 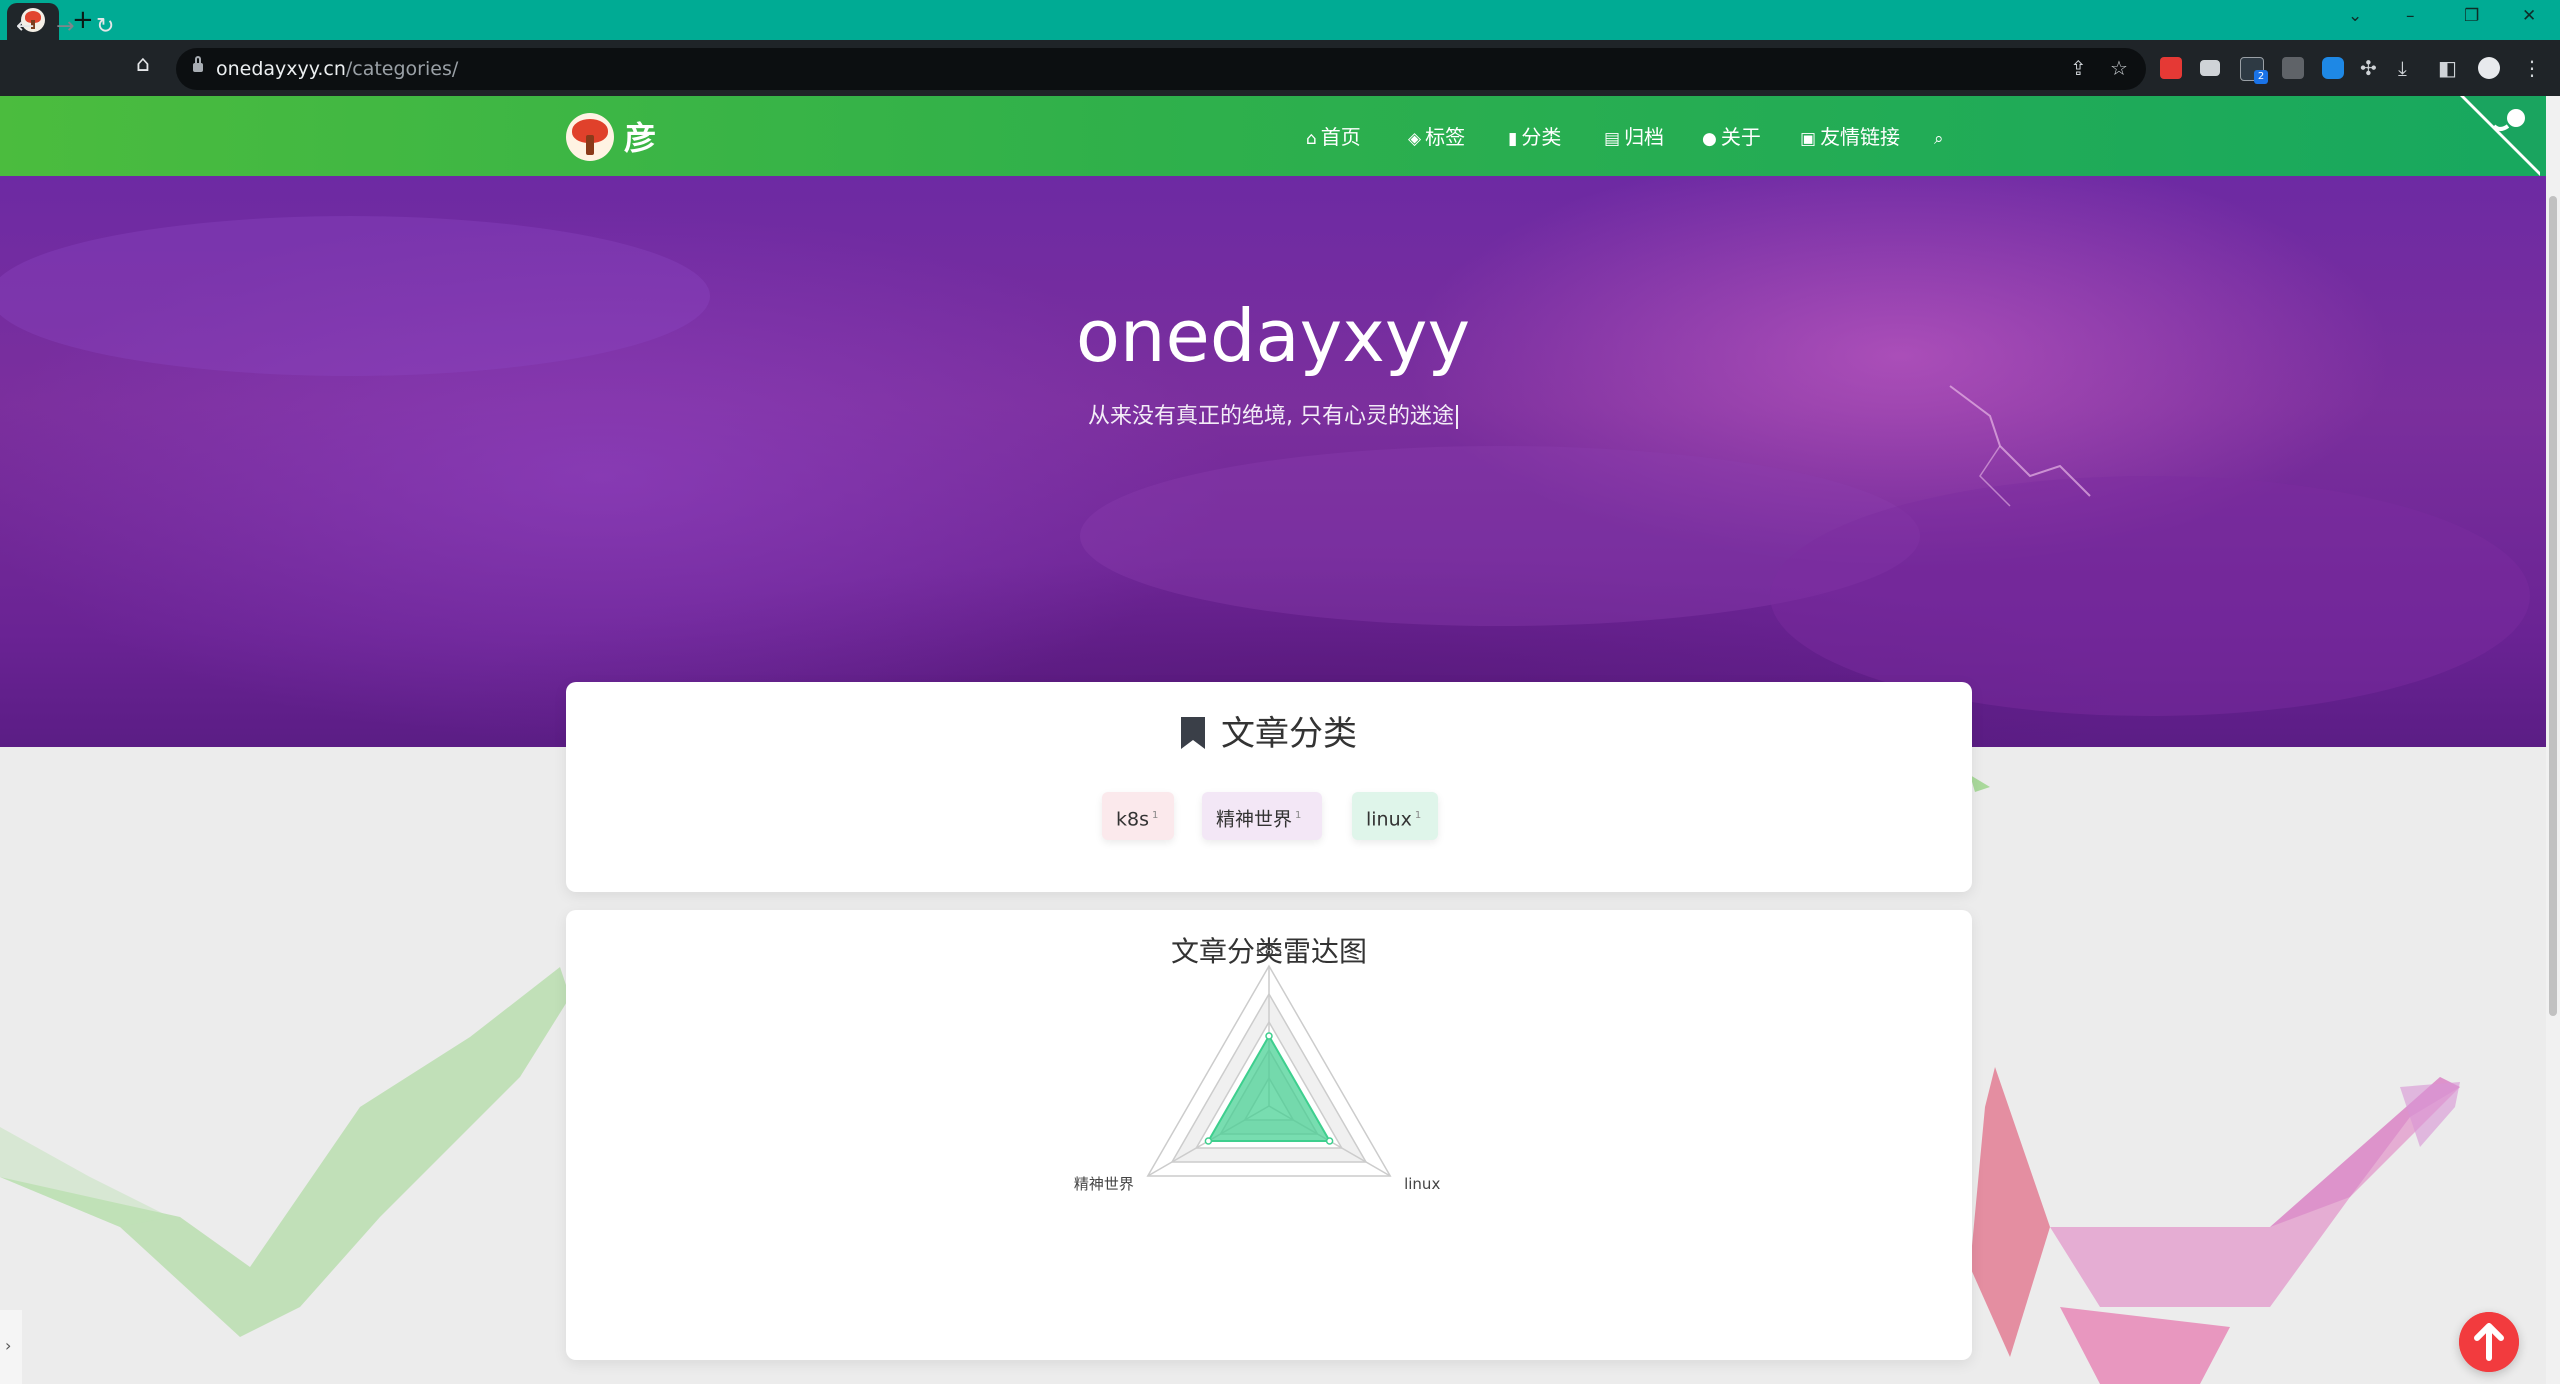 What do you see at coordinates (1104, 1184) in the screenshot?
I see `radar-indicator-label: 精神世界` at bounding box center [1104, 1184].